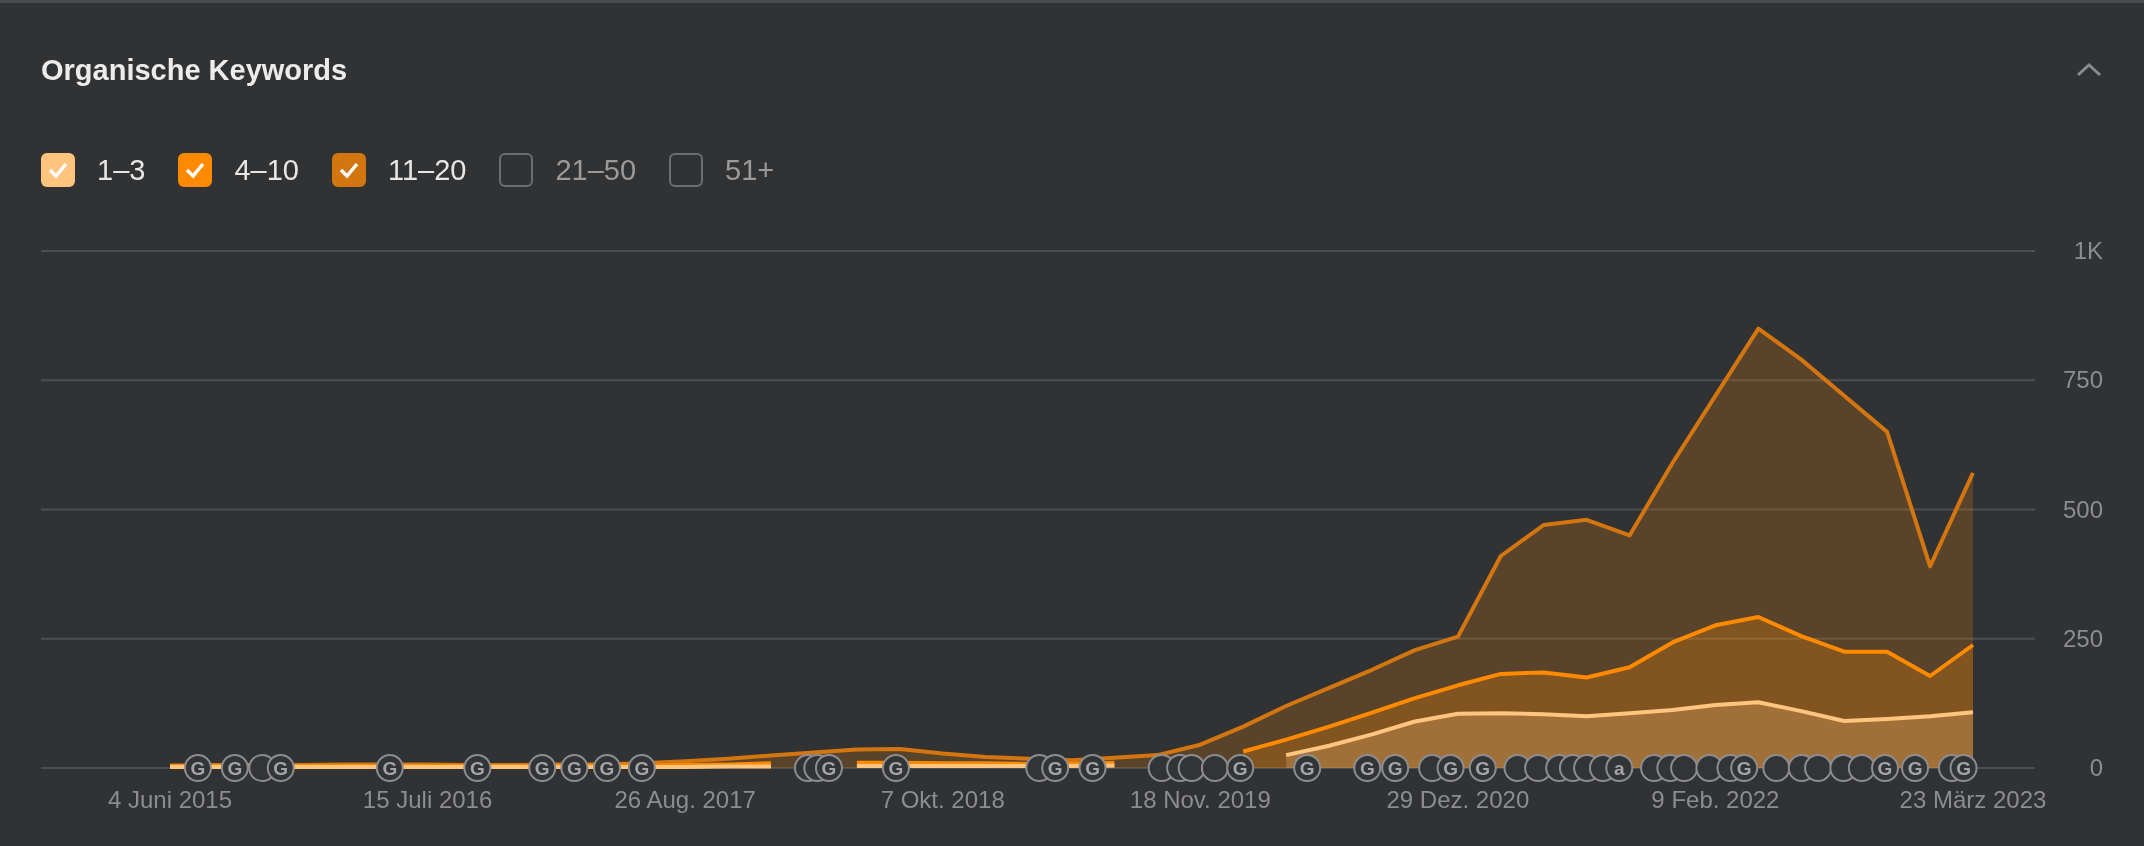  What do you see at coordinates (2082, 638) in the screenshot?
I see `y-tick-label: 250` at bounding box center [2082, 638].